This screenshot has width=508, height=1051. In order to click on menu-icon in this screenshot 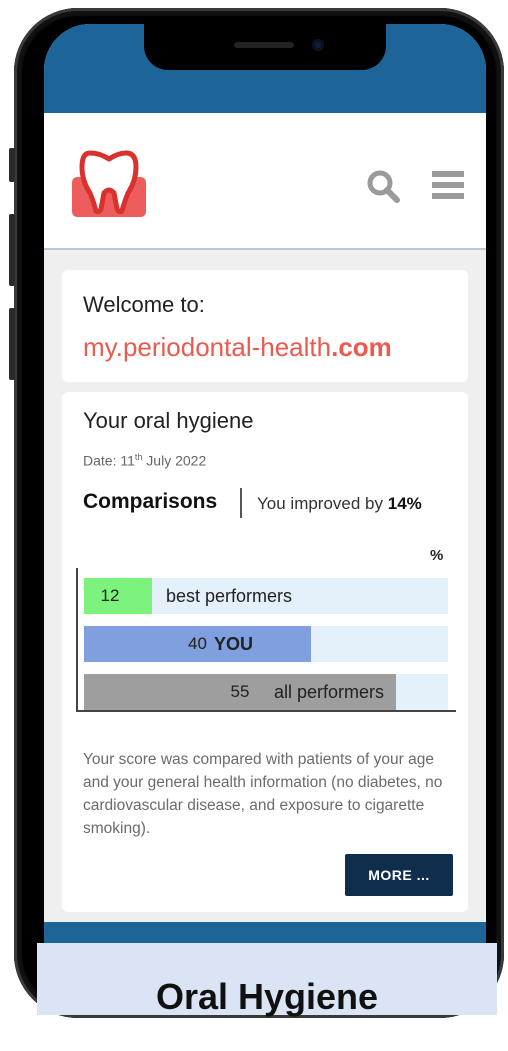, I will do `click(448, 185)`.